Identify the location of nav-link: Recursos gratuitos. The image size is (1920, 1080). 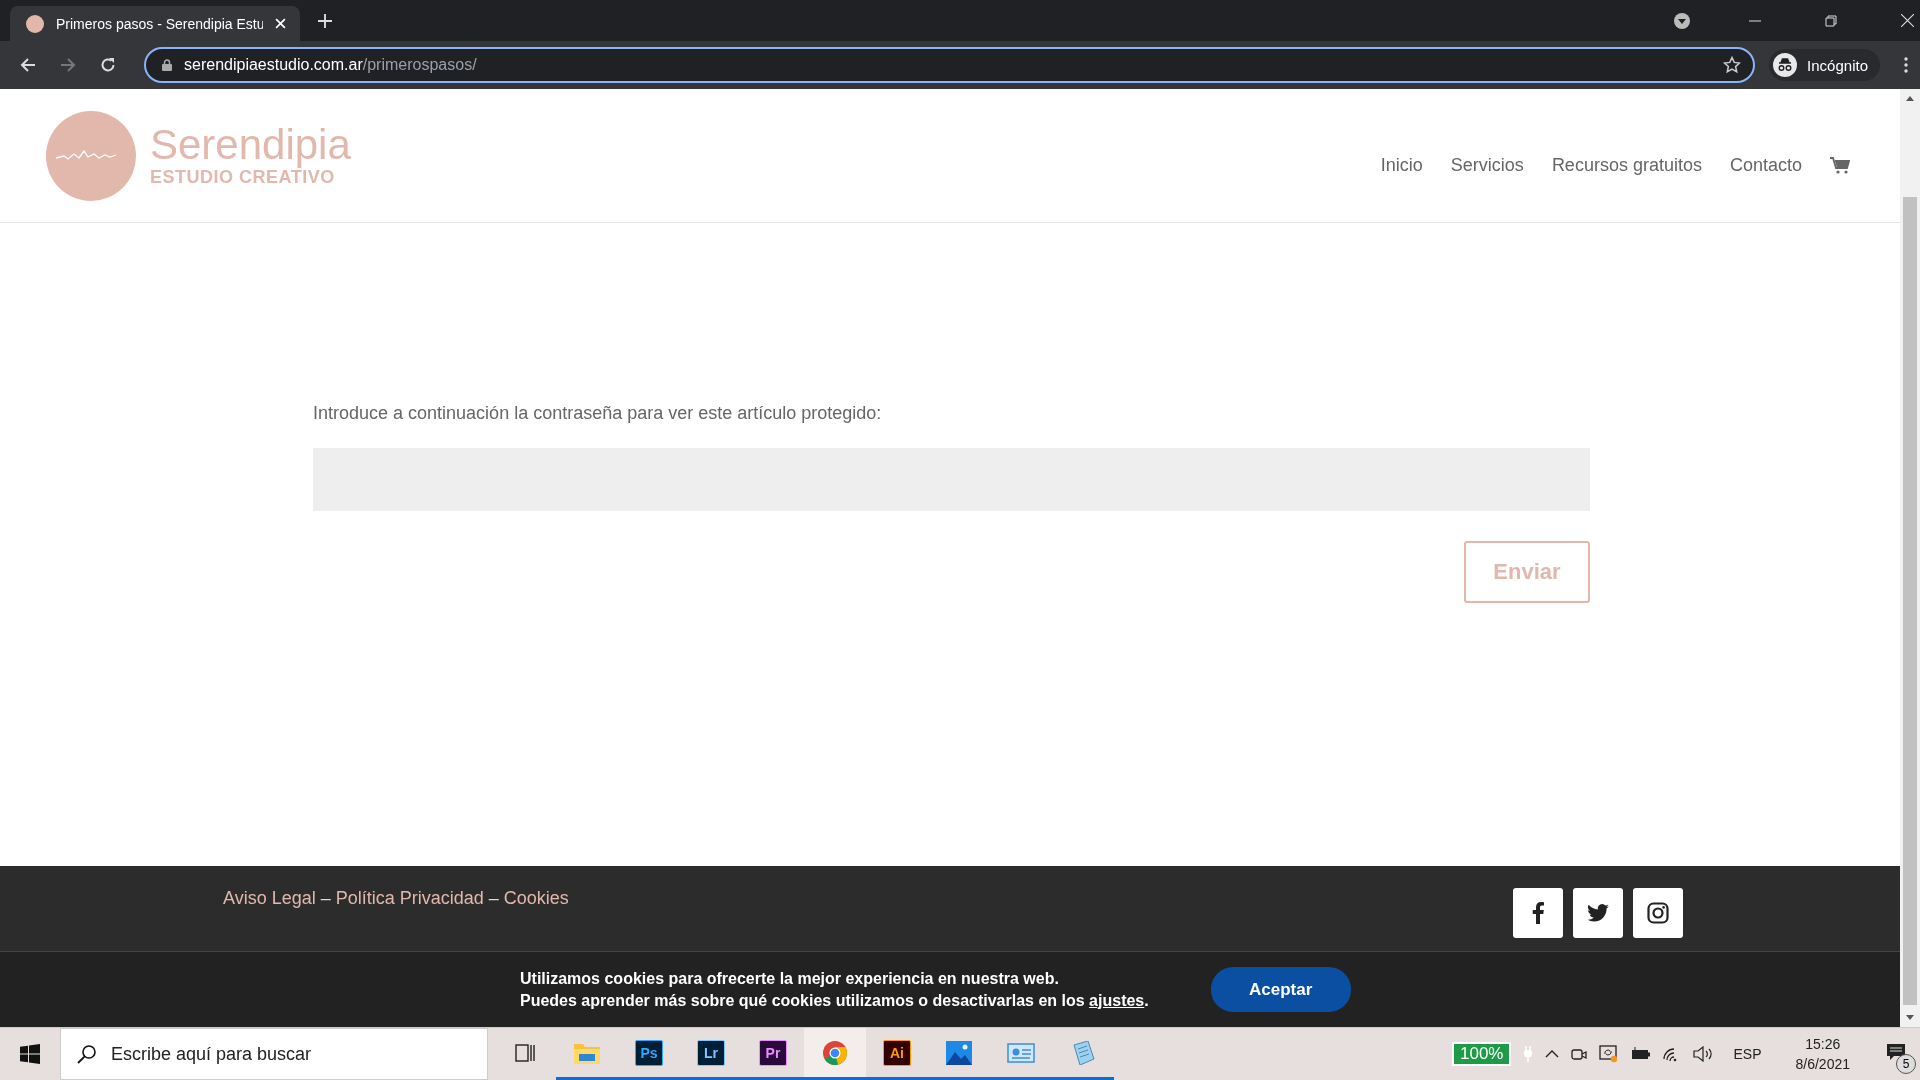
(1626, 165).